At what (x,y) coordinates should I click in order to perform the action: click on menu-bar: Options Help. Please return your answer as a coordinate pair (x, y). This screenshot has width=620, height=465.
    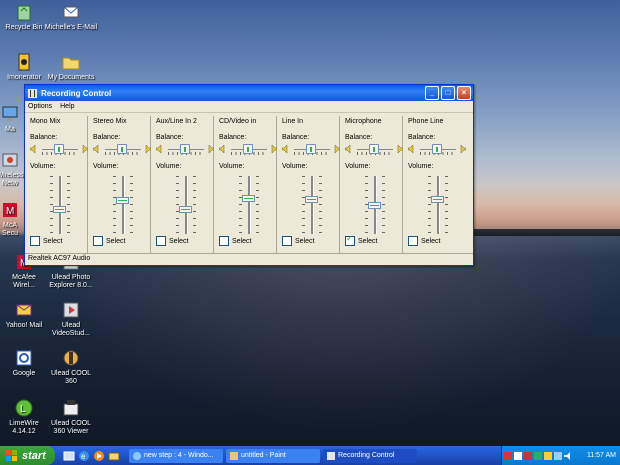
    Looking at the image, I should click on (249, 107).